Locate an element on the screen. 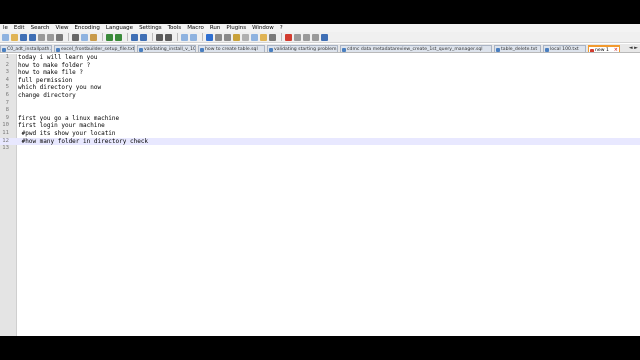 The width and height of the screenshot is (640, 360). menu-item-help: ? is located at coordinates (281, 28).